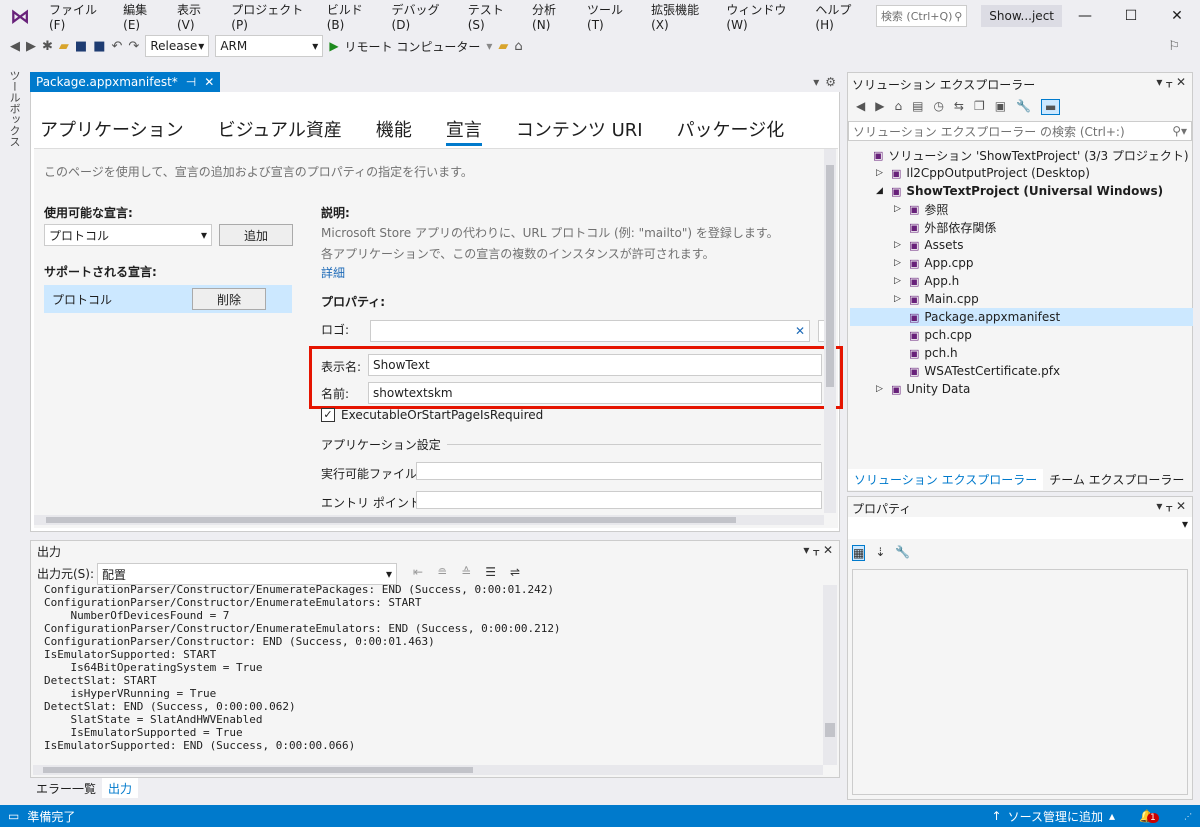 The height and width of the screenshot is (827, 1200). I want to click on tree-node: ▷ ▣ Il2CppOutputProject (Desktop), so click(1021, 173).